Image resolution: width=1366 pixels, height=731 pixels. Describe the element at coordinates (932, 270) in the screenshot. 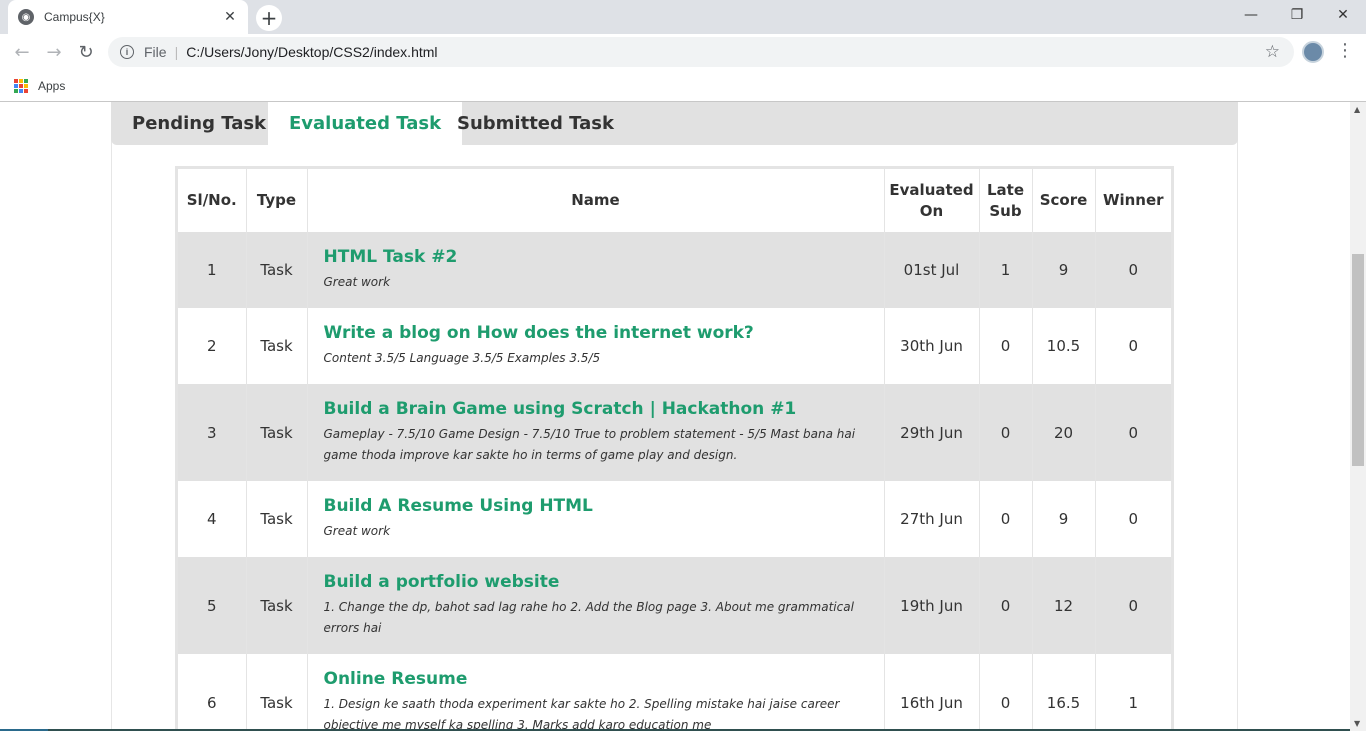

I see `cell-evaluated-on: 01st Jul` at that location.